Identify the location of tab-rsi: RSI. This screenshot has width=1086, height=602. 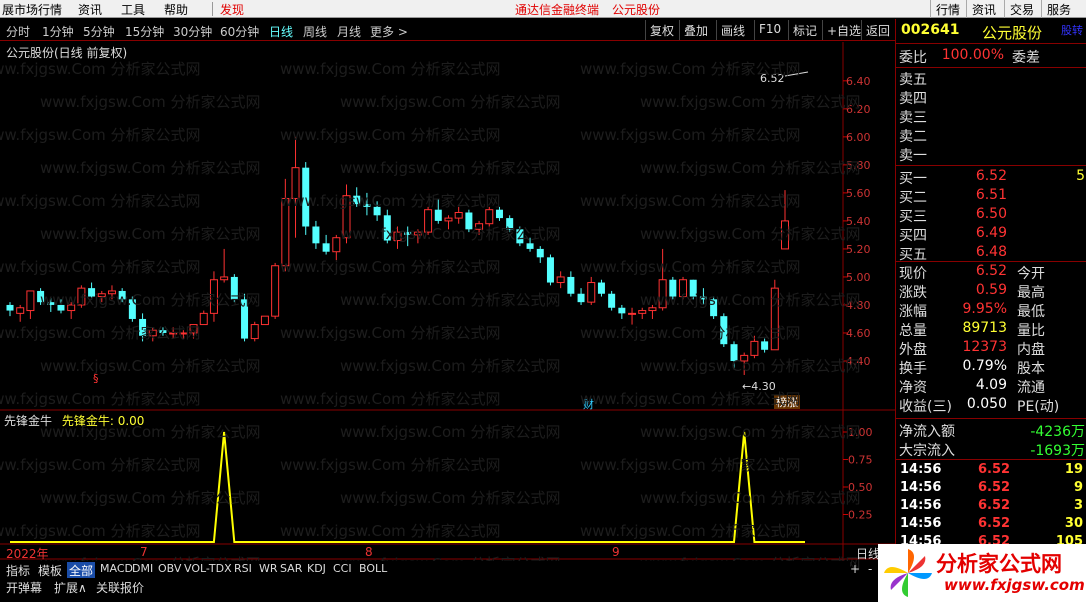
(243, 568).